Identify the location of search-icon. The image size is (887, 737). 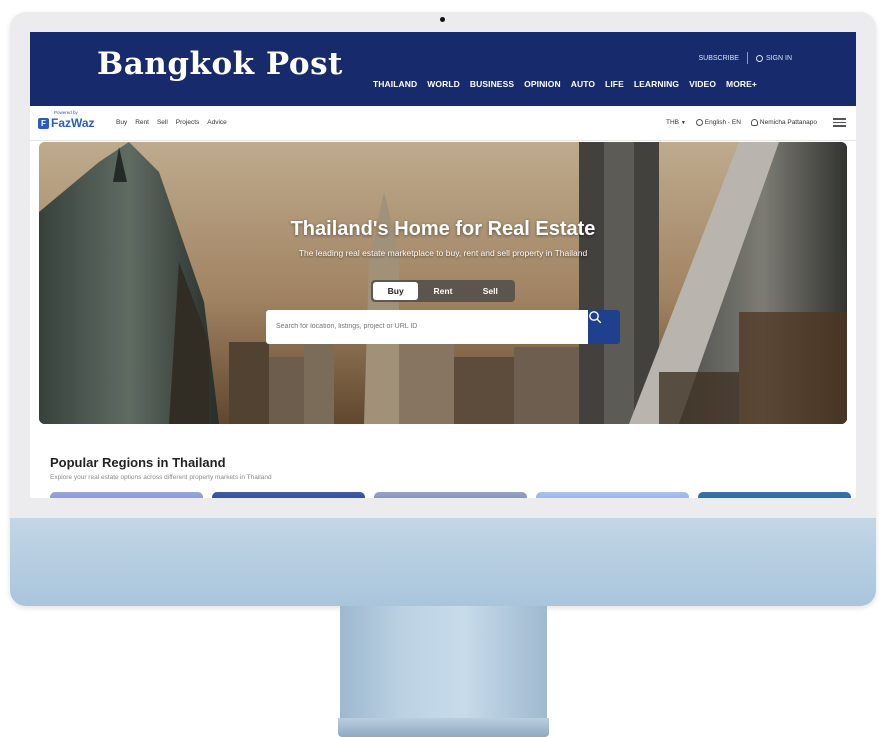
(595, 317).